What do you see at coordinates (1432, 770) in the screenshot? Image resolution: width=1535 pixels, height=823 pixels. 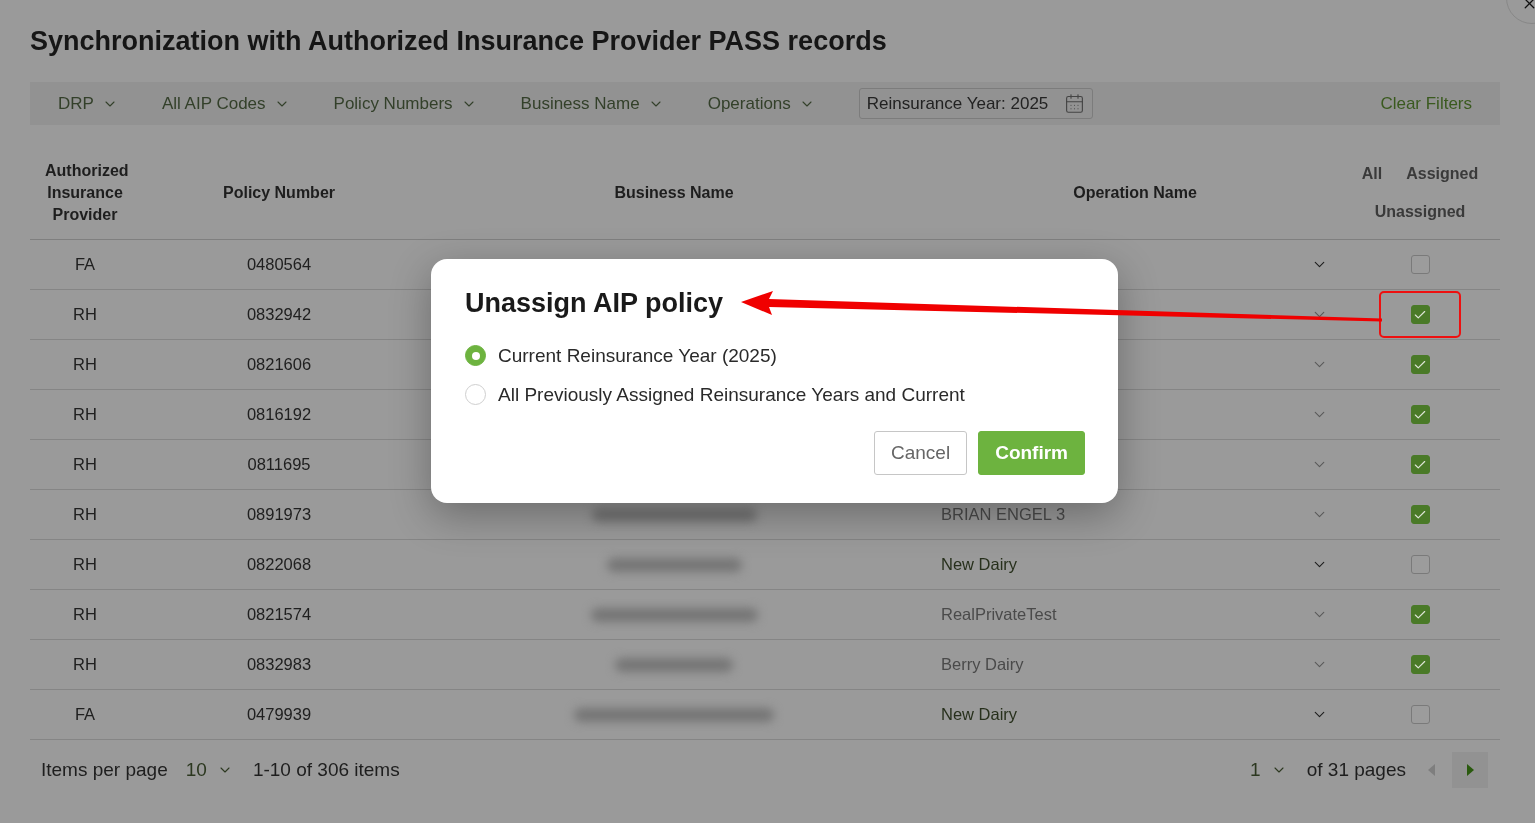 I see `triangle-left-icon` at bounding box center [1432, 770].